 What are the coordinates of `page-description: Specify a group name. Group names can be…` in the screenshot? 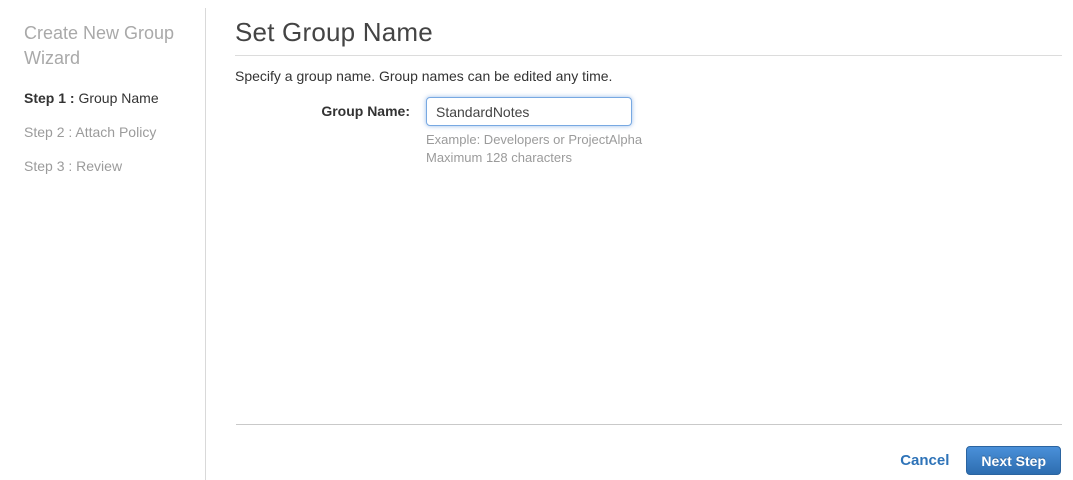 It's located at (424, 76).